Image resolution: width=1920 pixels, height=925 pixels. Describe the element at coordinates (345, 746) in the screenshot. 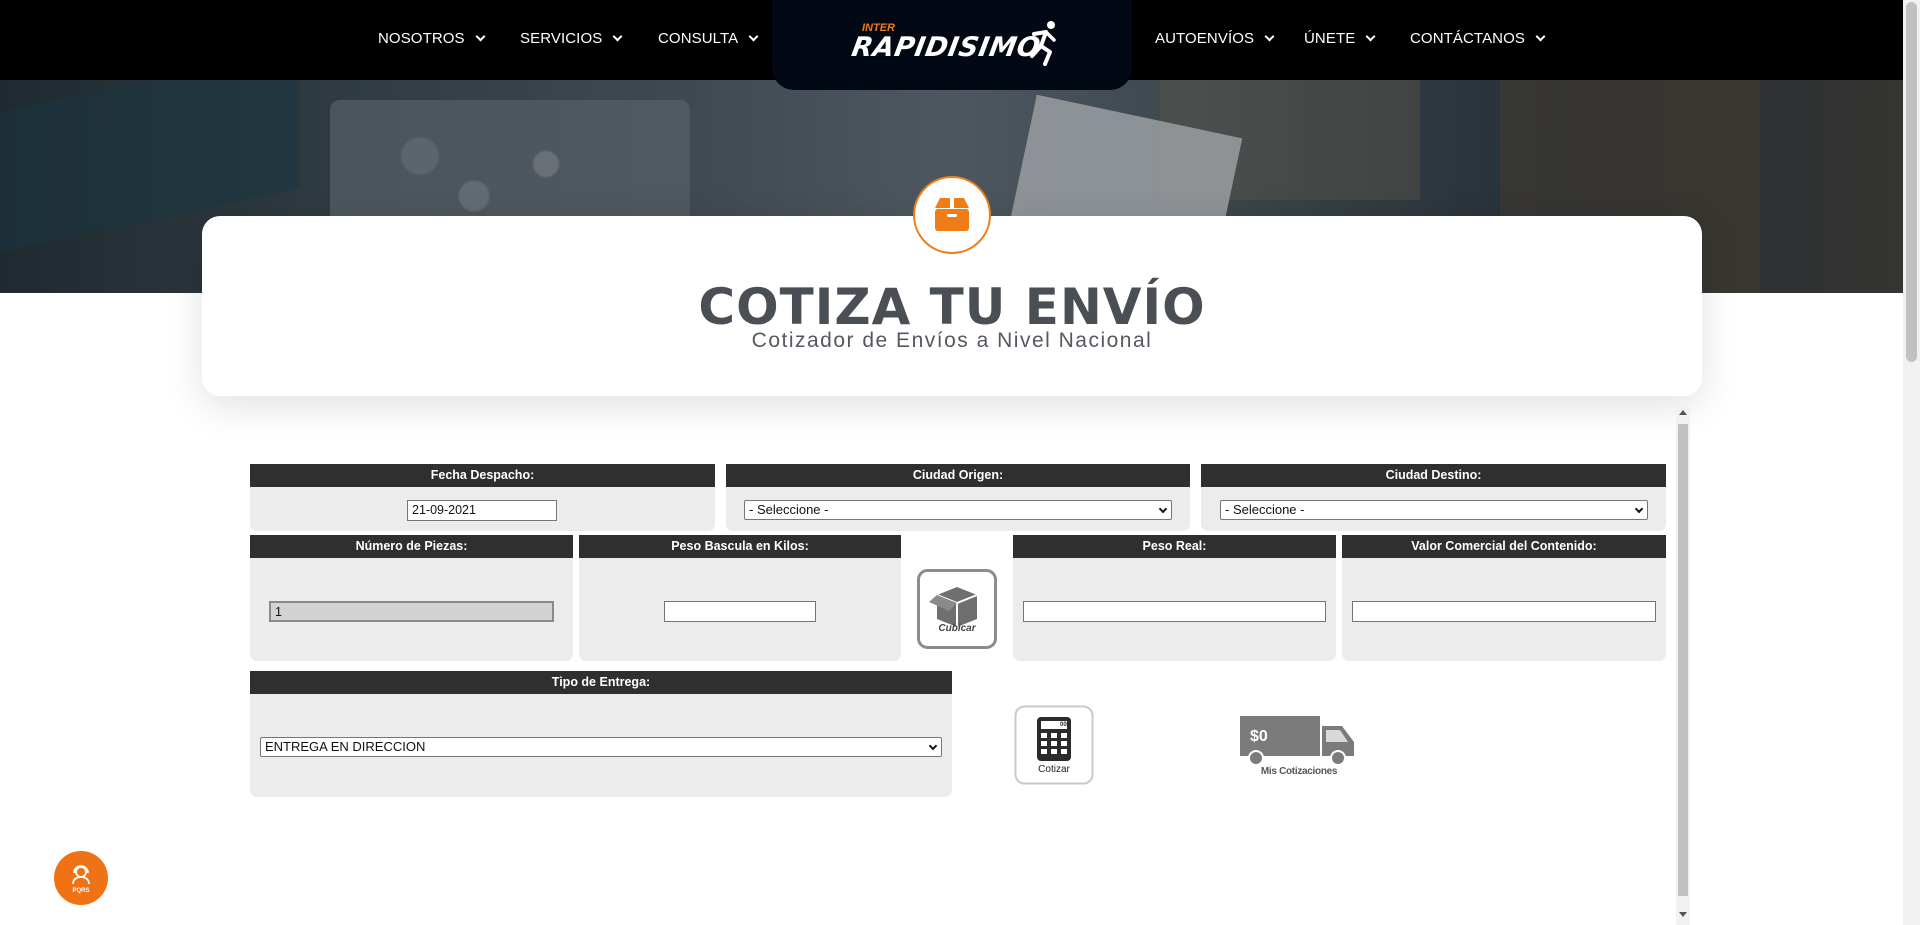

I see `tipo-entrega-value: ENTREGA EN DIRECCION` at that location.